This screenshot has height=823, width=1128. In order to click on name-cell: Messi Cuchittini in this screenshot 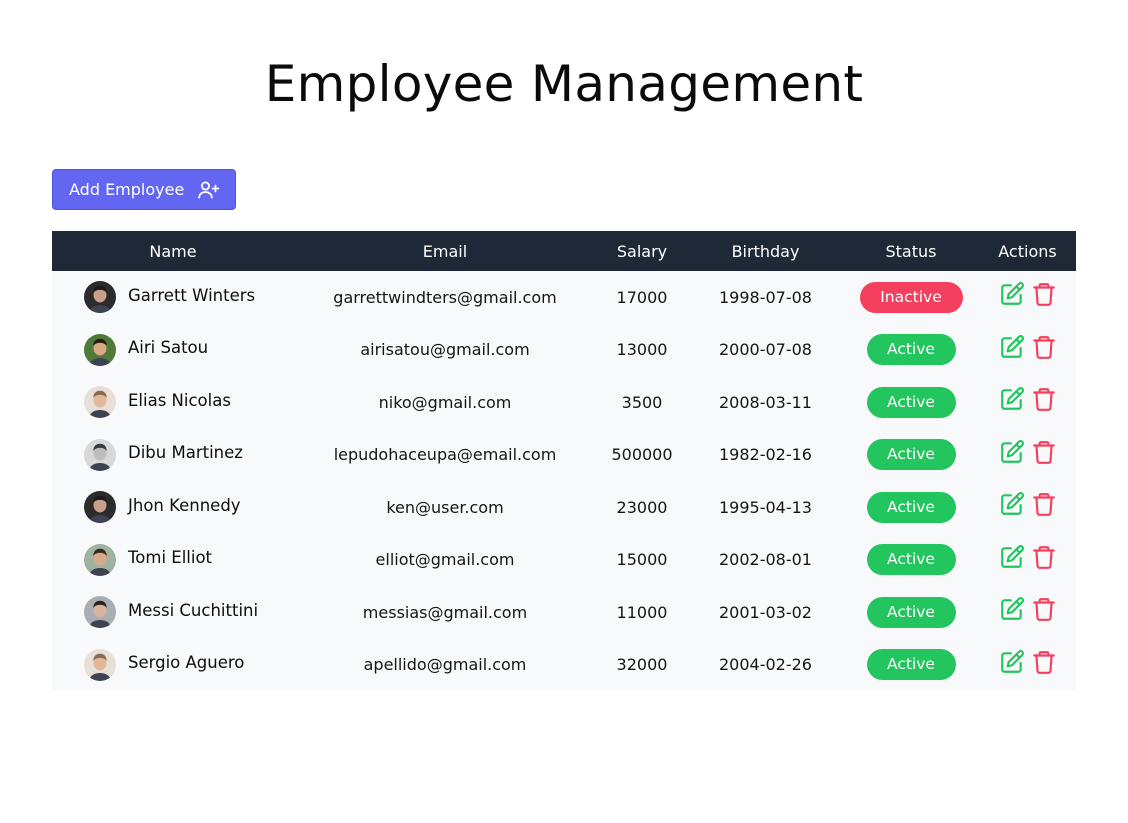, I will do `click(173, 612)`.